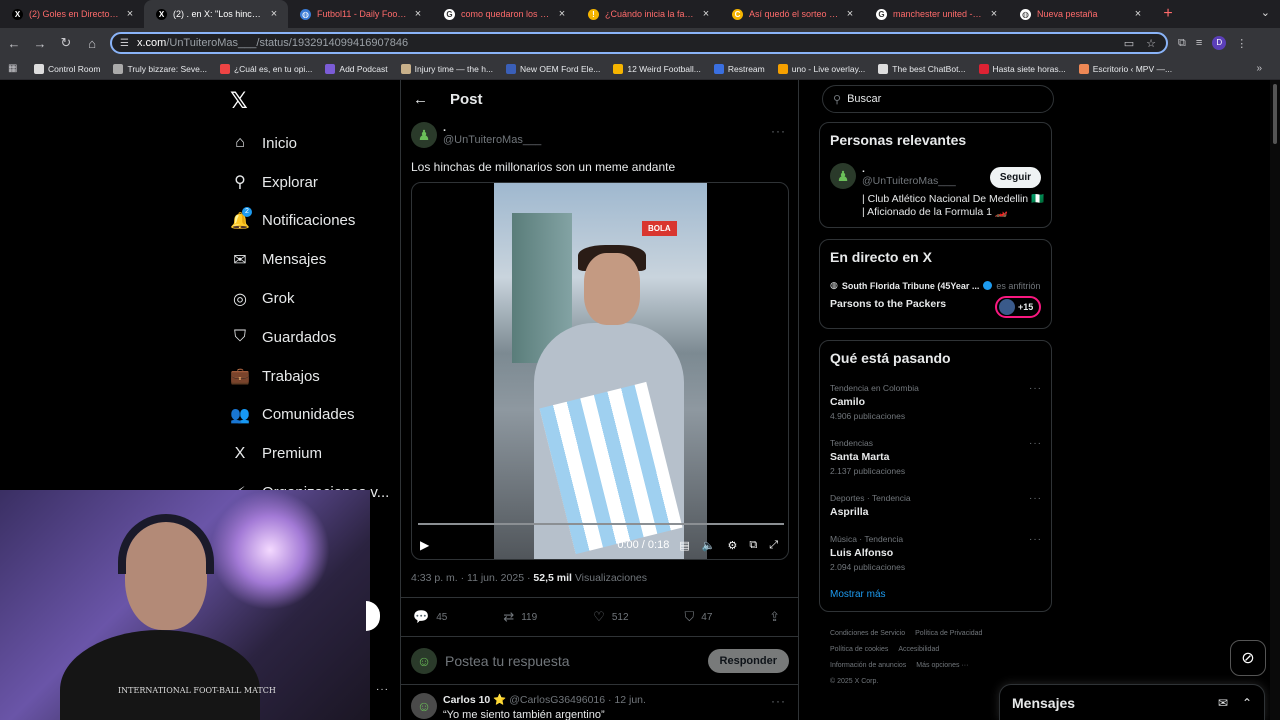 This screenshot has height=720, width=1280. What do you see at coordinates (309, 143) in the screenshot?
I see `nav-item-home: ⌂ Inicio` at bounding box center [309, 143].